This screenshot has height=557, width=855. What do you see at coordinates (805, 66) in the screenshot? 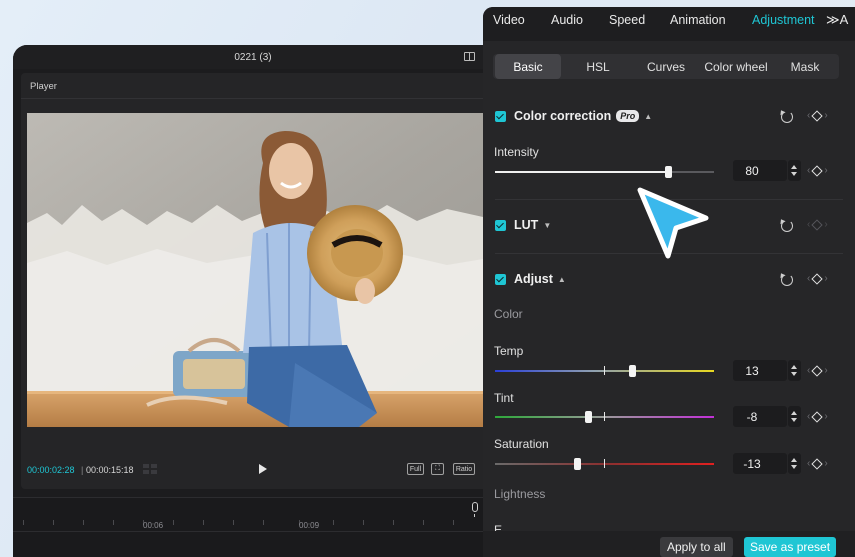
I see `subtab-mask: Mask` at bounding box center [805, 66].